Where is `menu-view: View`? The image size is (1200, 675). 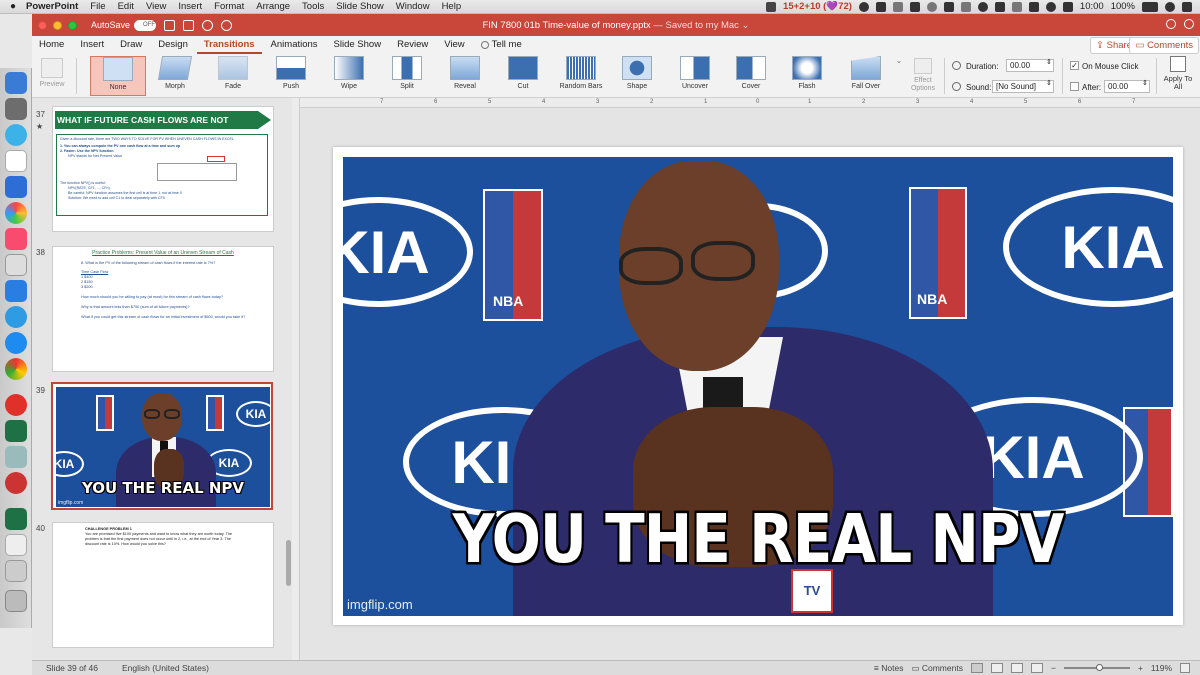 menu-view: View is located at coordinates (156, 6).